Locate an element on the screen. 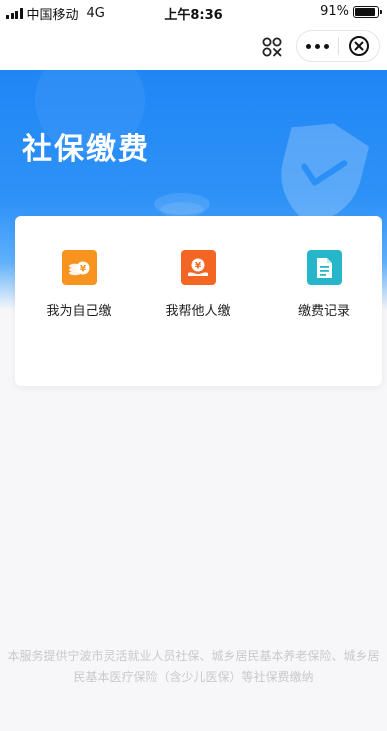 The width and height of the screenshot is (387, 731). battery-percent: 91% is located at coordinates (334, 11).